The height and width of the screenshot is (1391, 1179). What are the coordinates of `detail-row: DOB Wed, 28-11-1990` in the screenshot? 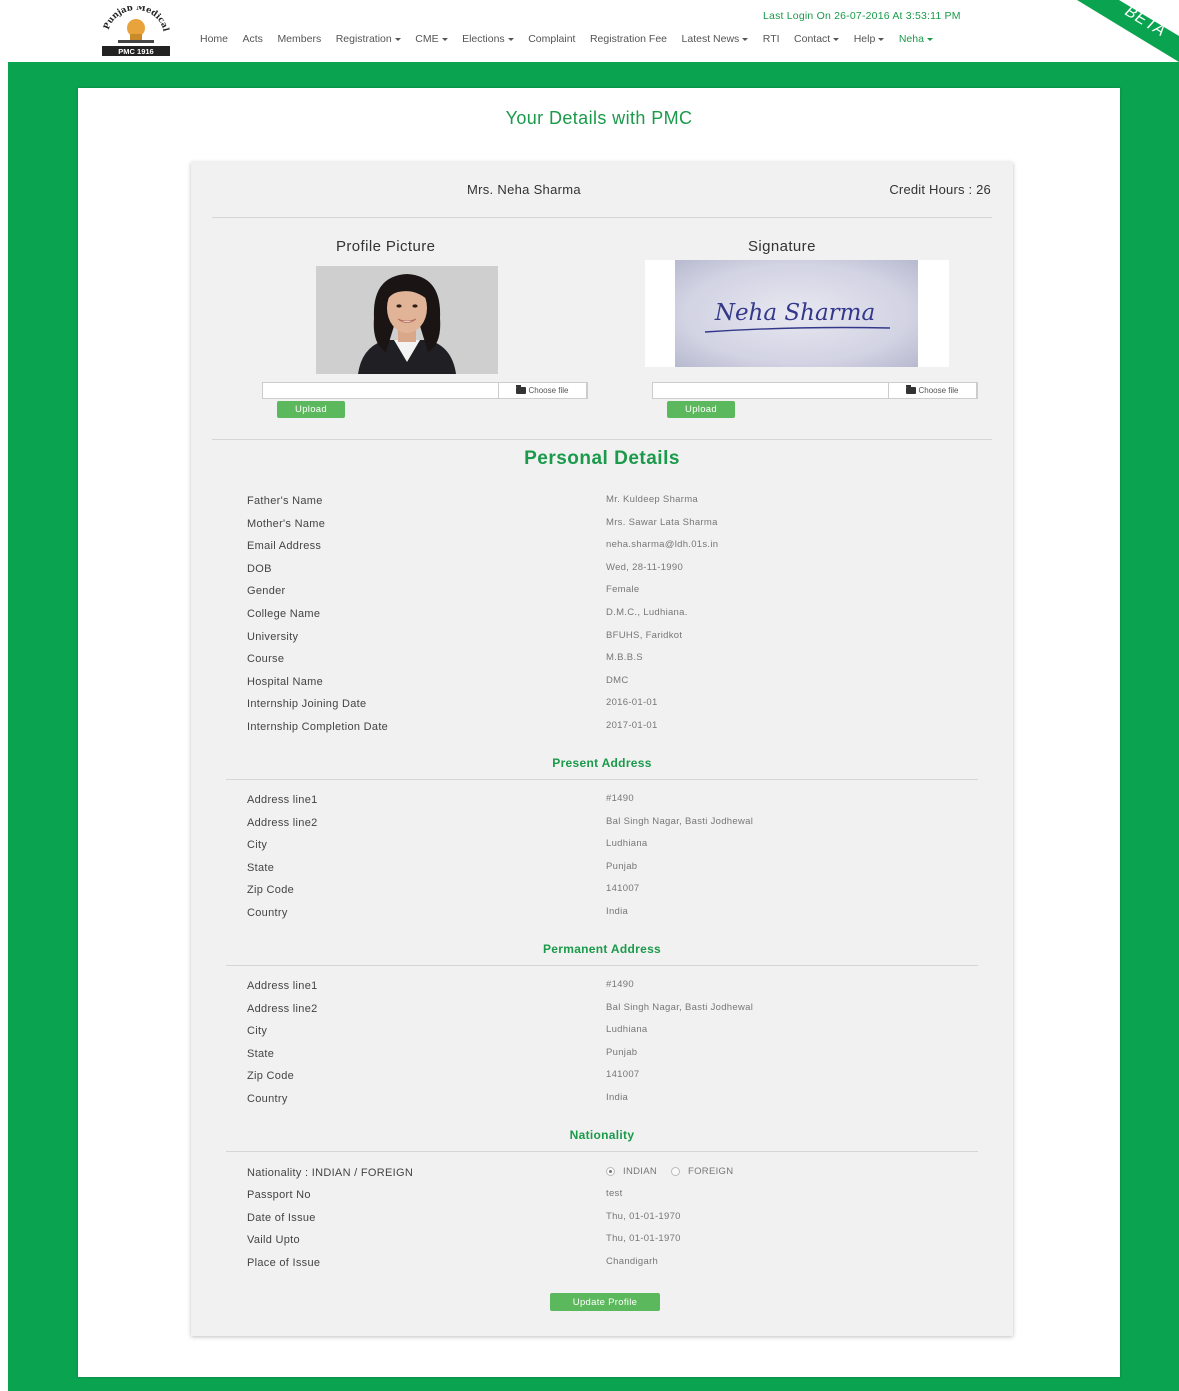 It's located at (597, 572).